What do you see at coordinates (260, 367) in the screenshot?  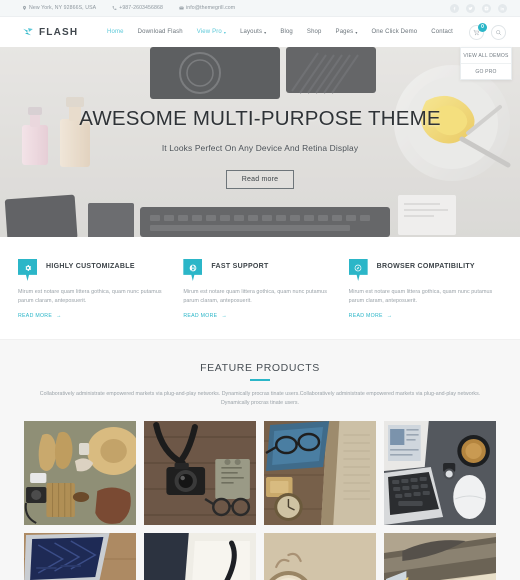 I see `section-title: FEATURE PRODUCTS` at bounding box center [260, 367].